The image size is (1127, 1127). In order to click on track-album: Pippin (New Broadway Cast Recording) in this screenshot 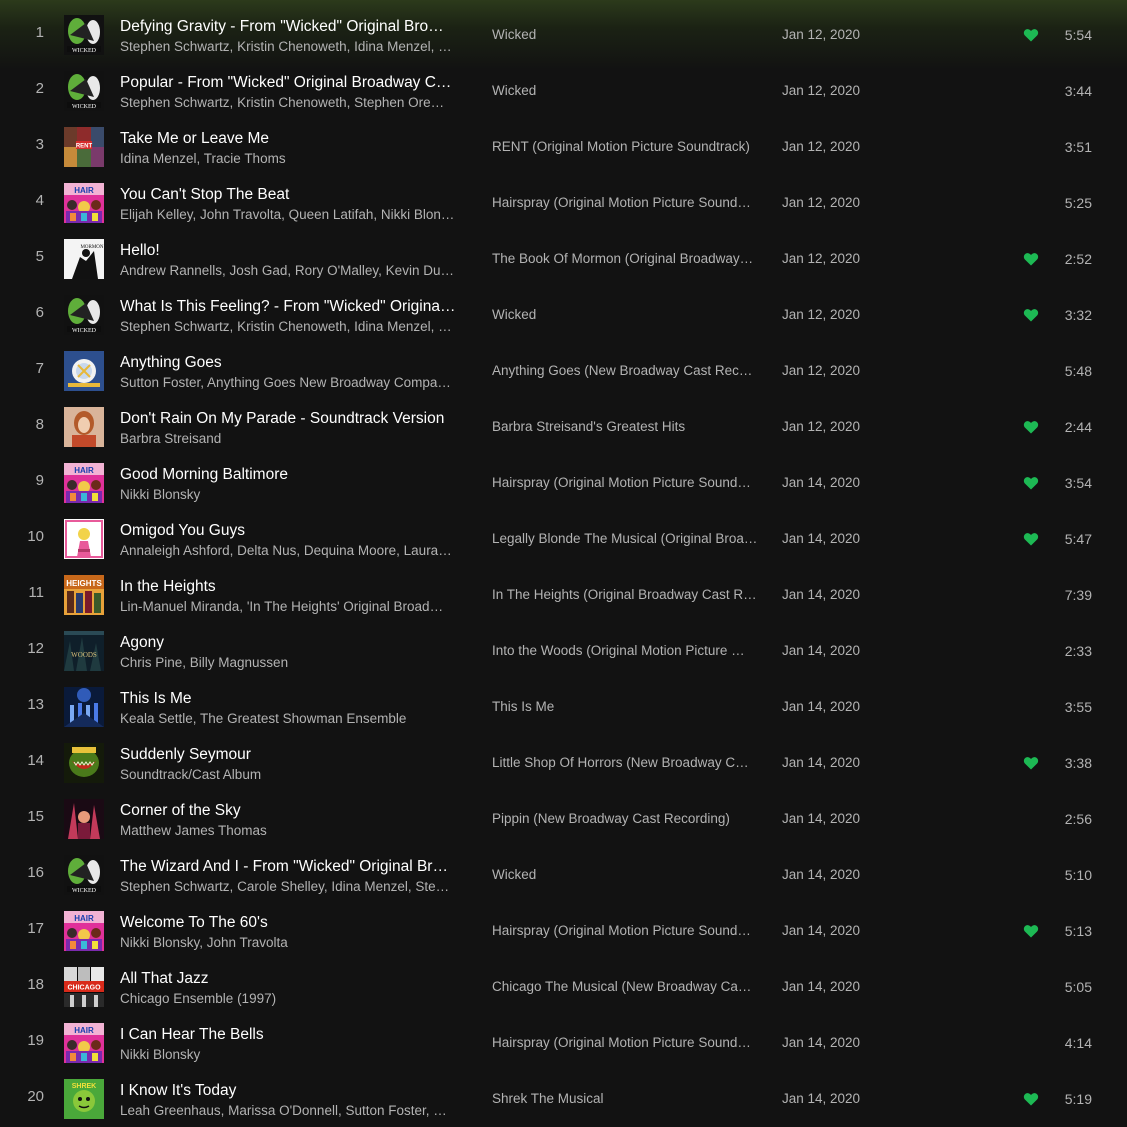, I will do `click(630, 818)`.